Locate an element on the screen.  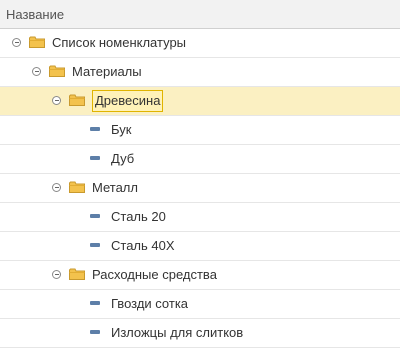
tree-row-folder: Древесина is located at coordinates (200, 101).